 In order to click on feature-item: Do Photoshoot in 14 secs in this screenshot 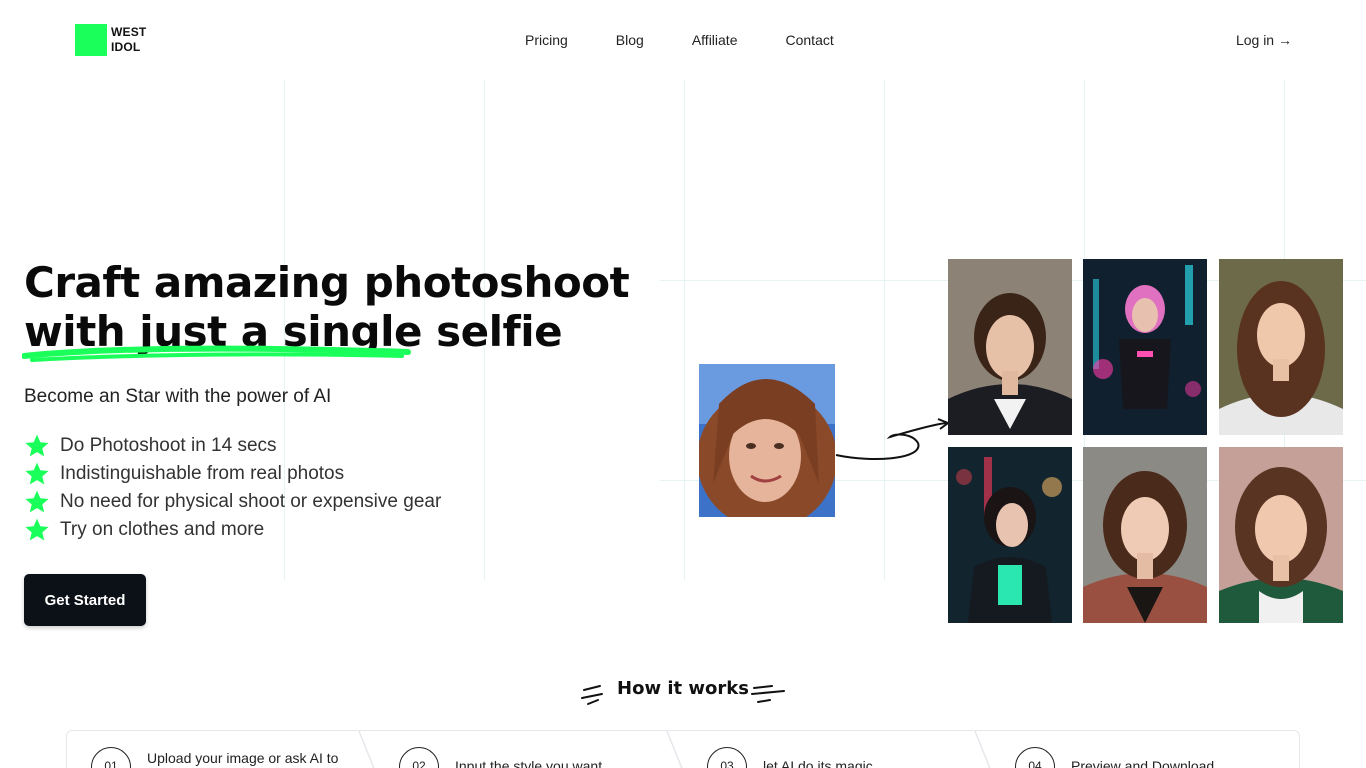, I will do `click(232, 446)`.